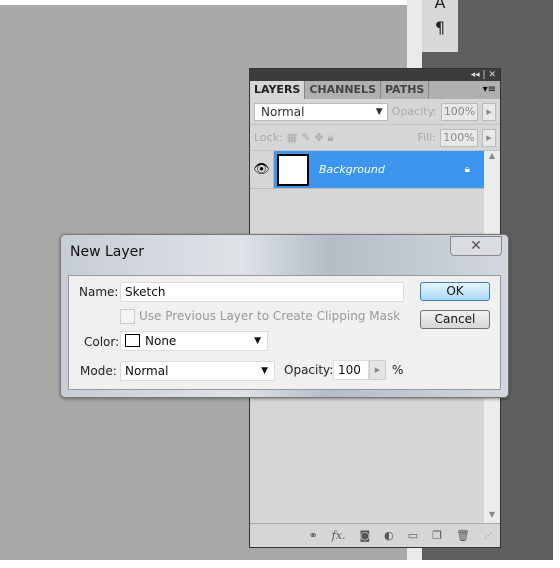 The width and height of the screenshot is (560, 568). I want to click on layer-row: 👁︎ Background 🔒︎, so click(367, 170).